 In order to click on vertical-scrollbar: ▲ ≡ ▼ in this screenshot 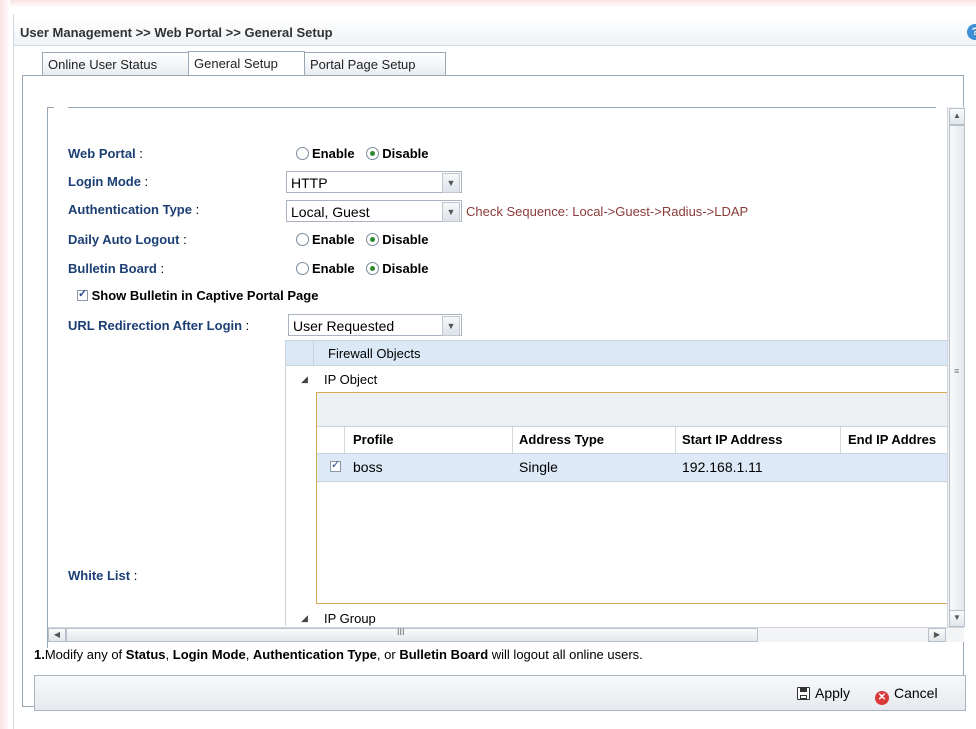, I will do `click(956, 367)`.